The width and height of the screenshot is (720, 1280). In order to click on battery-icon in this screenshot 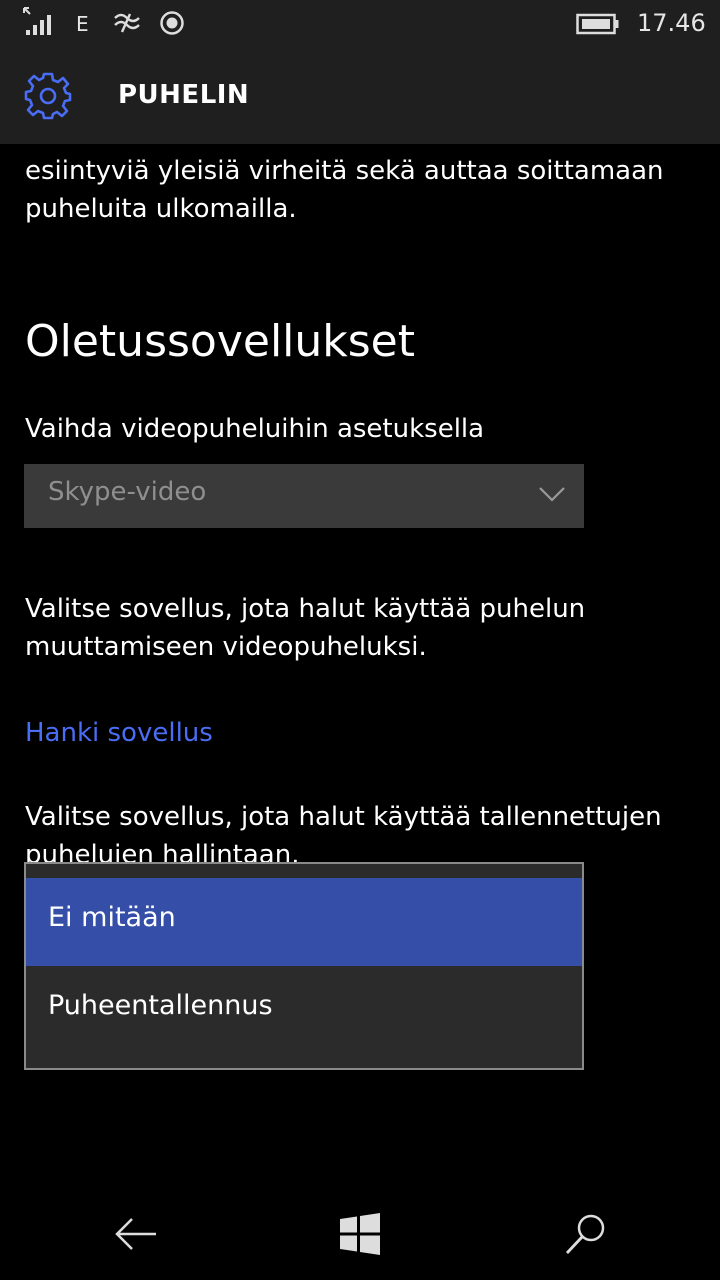, I will do `click(597, 24)`.